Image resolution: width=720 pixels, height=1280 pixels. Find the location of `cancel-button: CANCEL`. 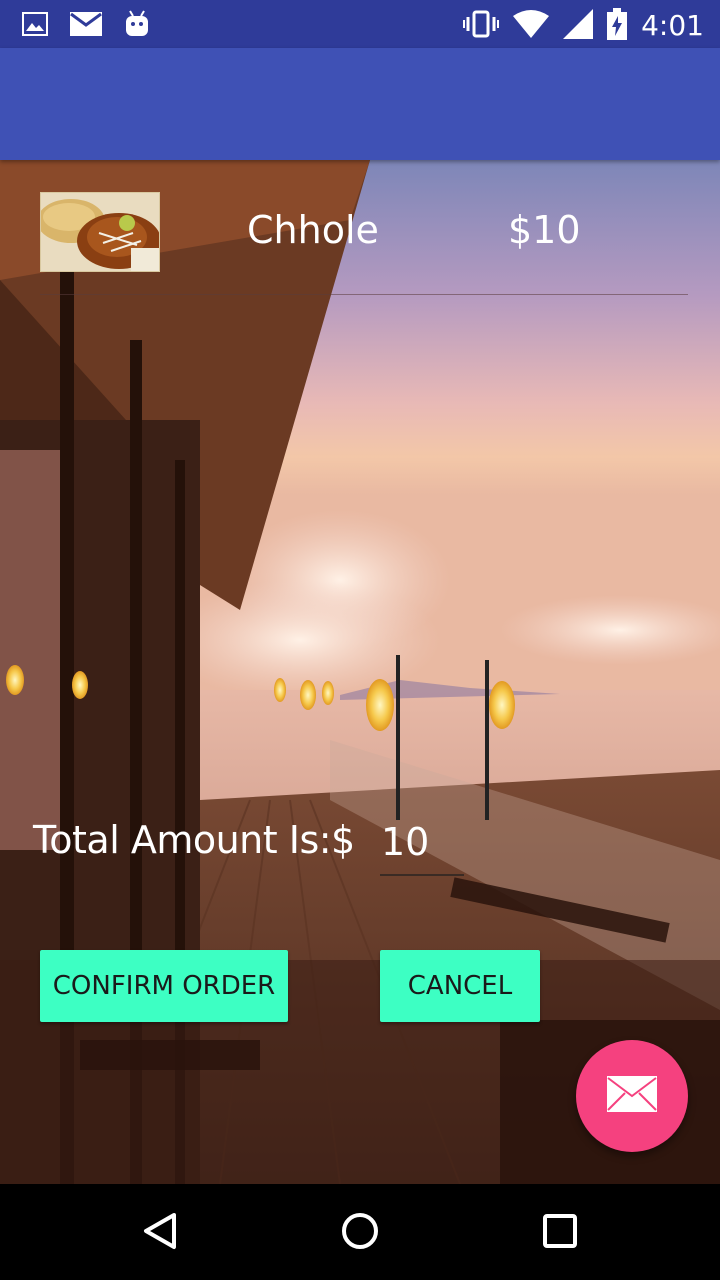

cancel-button: CANCEL is located at coordinates (460, 986).